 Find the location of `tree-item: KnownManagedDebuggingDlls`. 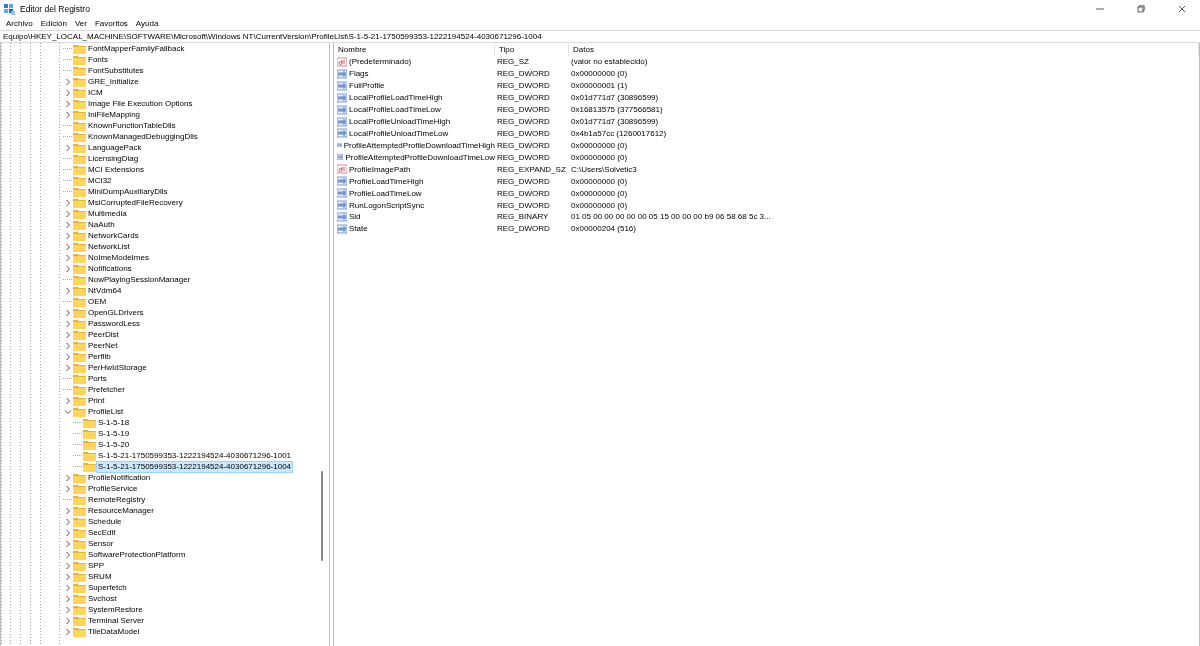

tree-item: KnownManagedDebuggingDlls is located at coordinates (143, 136).